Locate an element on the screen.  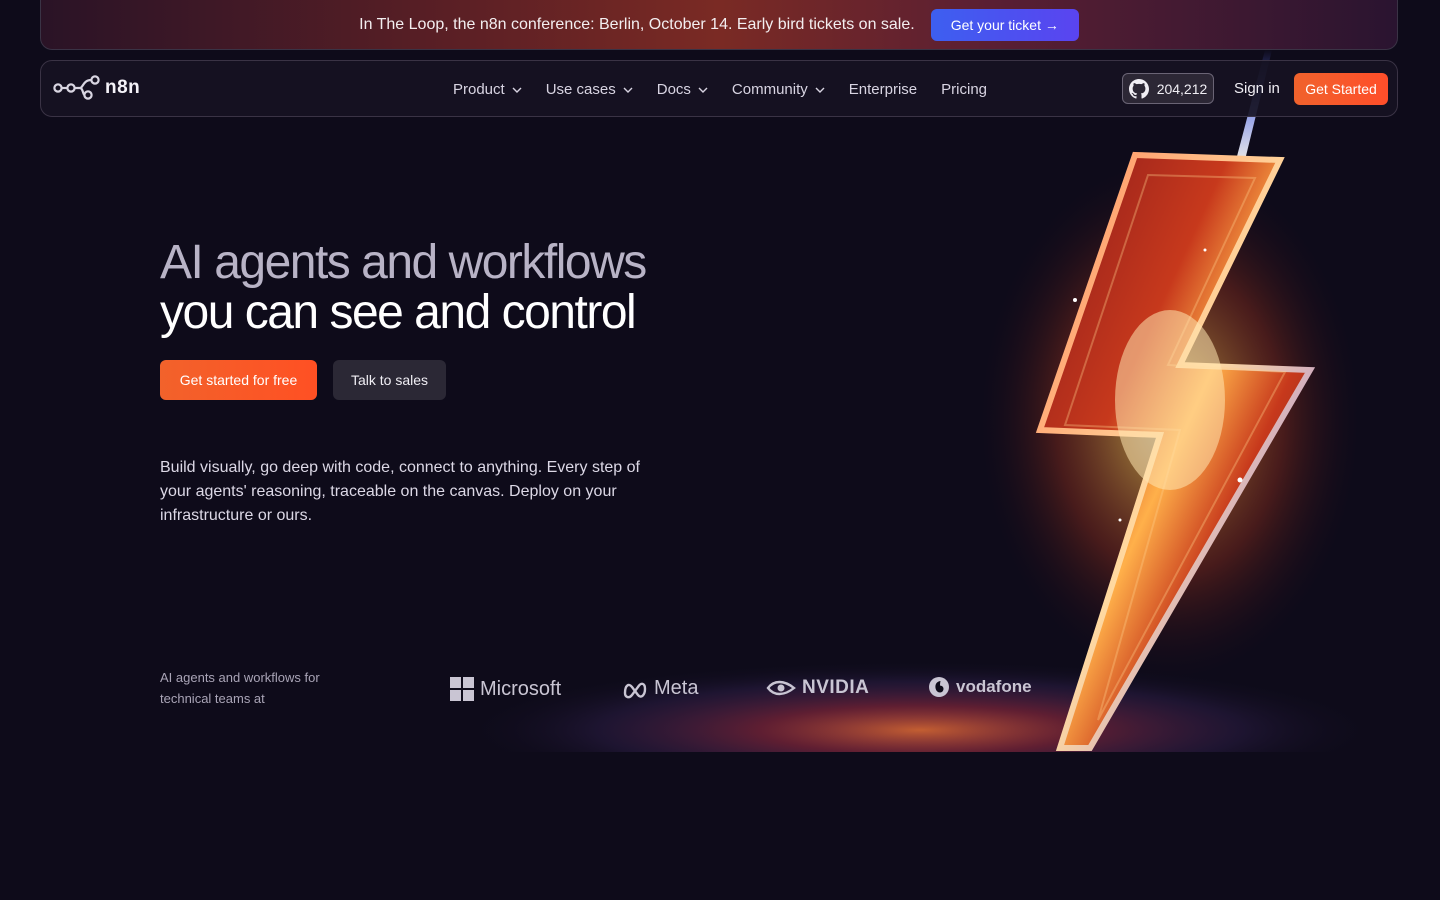
nav-item-enterprise: Enterprise is located at coordinates (883, 89).